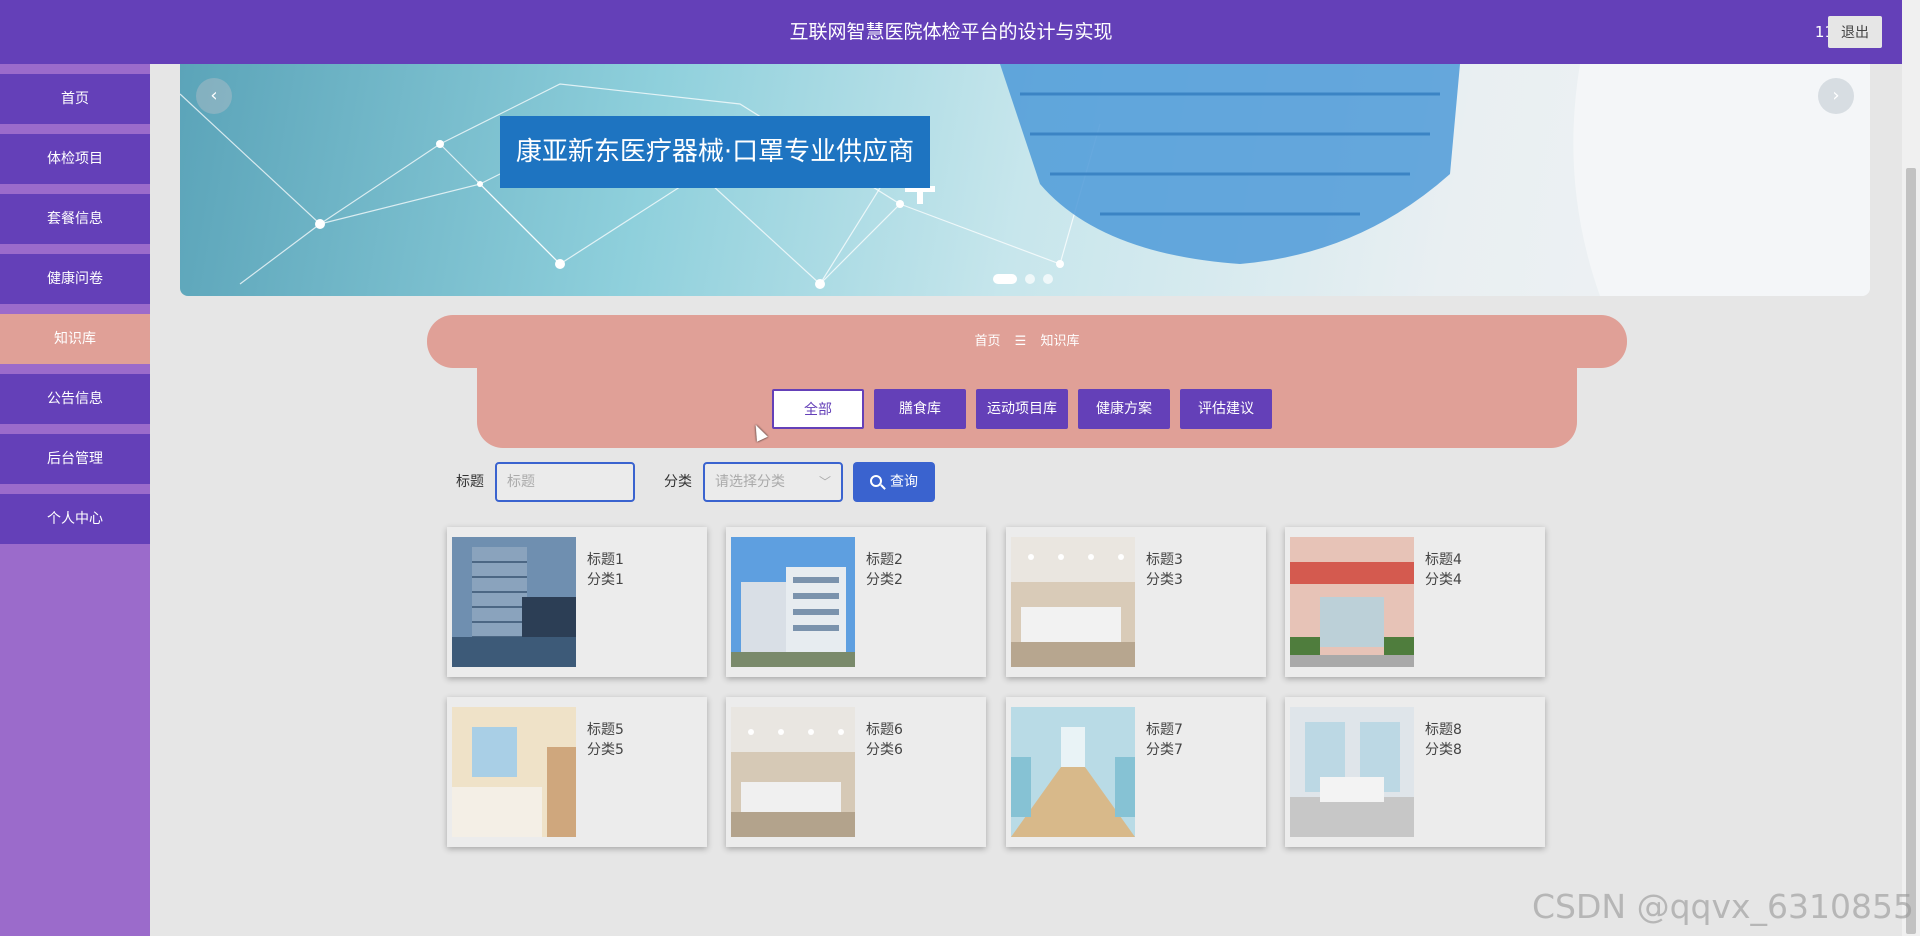  What do you see at coordinates (856, 772) in the screenshot?
I see `knowledge-card: 标题6 分类6` at bounding box center [856, 772].